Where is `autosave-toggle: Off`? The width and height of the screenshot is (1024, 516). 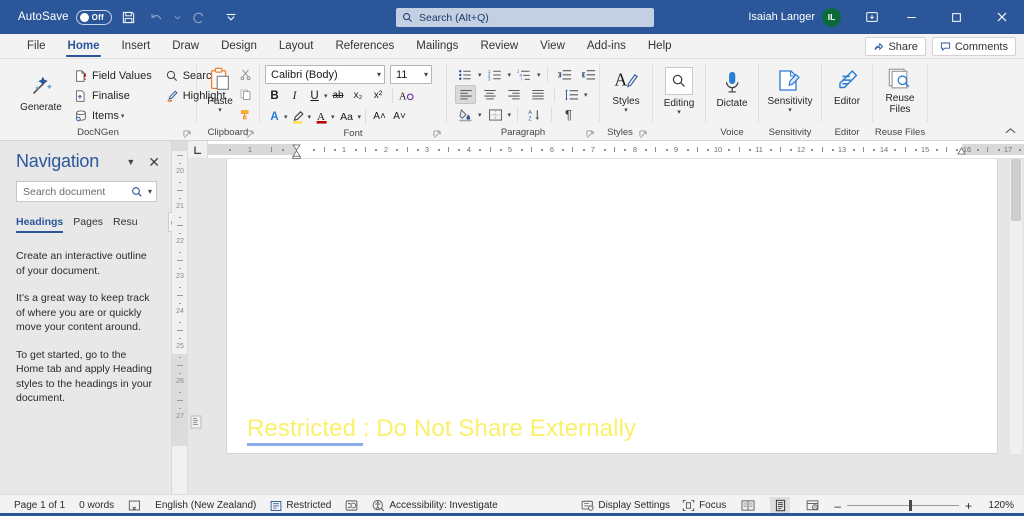
autosave-toggle: Off is located at coordinates (93, 17).